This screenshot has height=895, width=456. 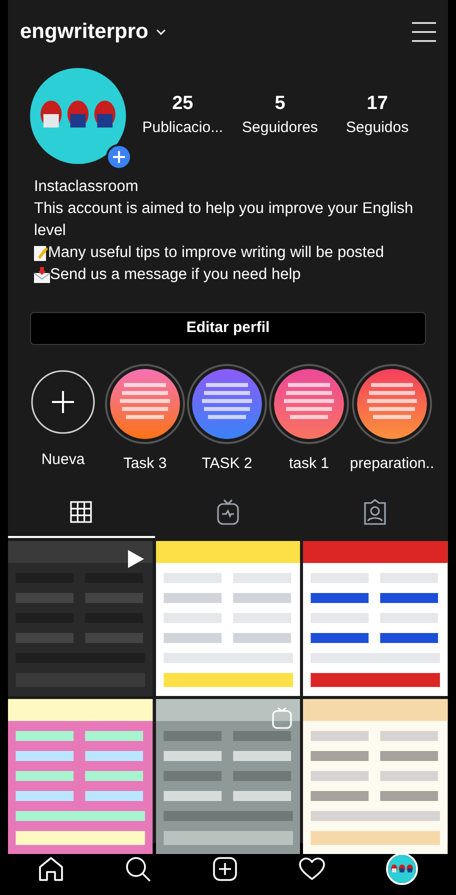 I want to click on search-icon, so click(x=138, y=869).